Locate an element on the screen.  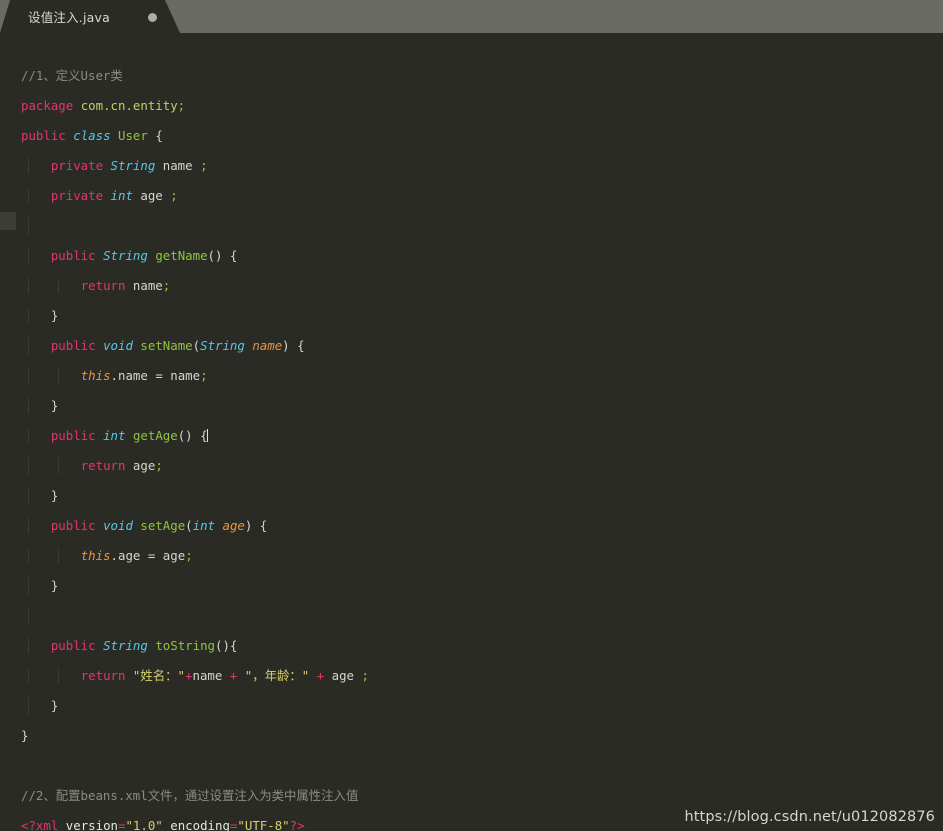
method-get-age: getAge is located at coordinates (155, 435).